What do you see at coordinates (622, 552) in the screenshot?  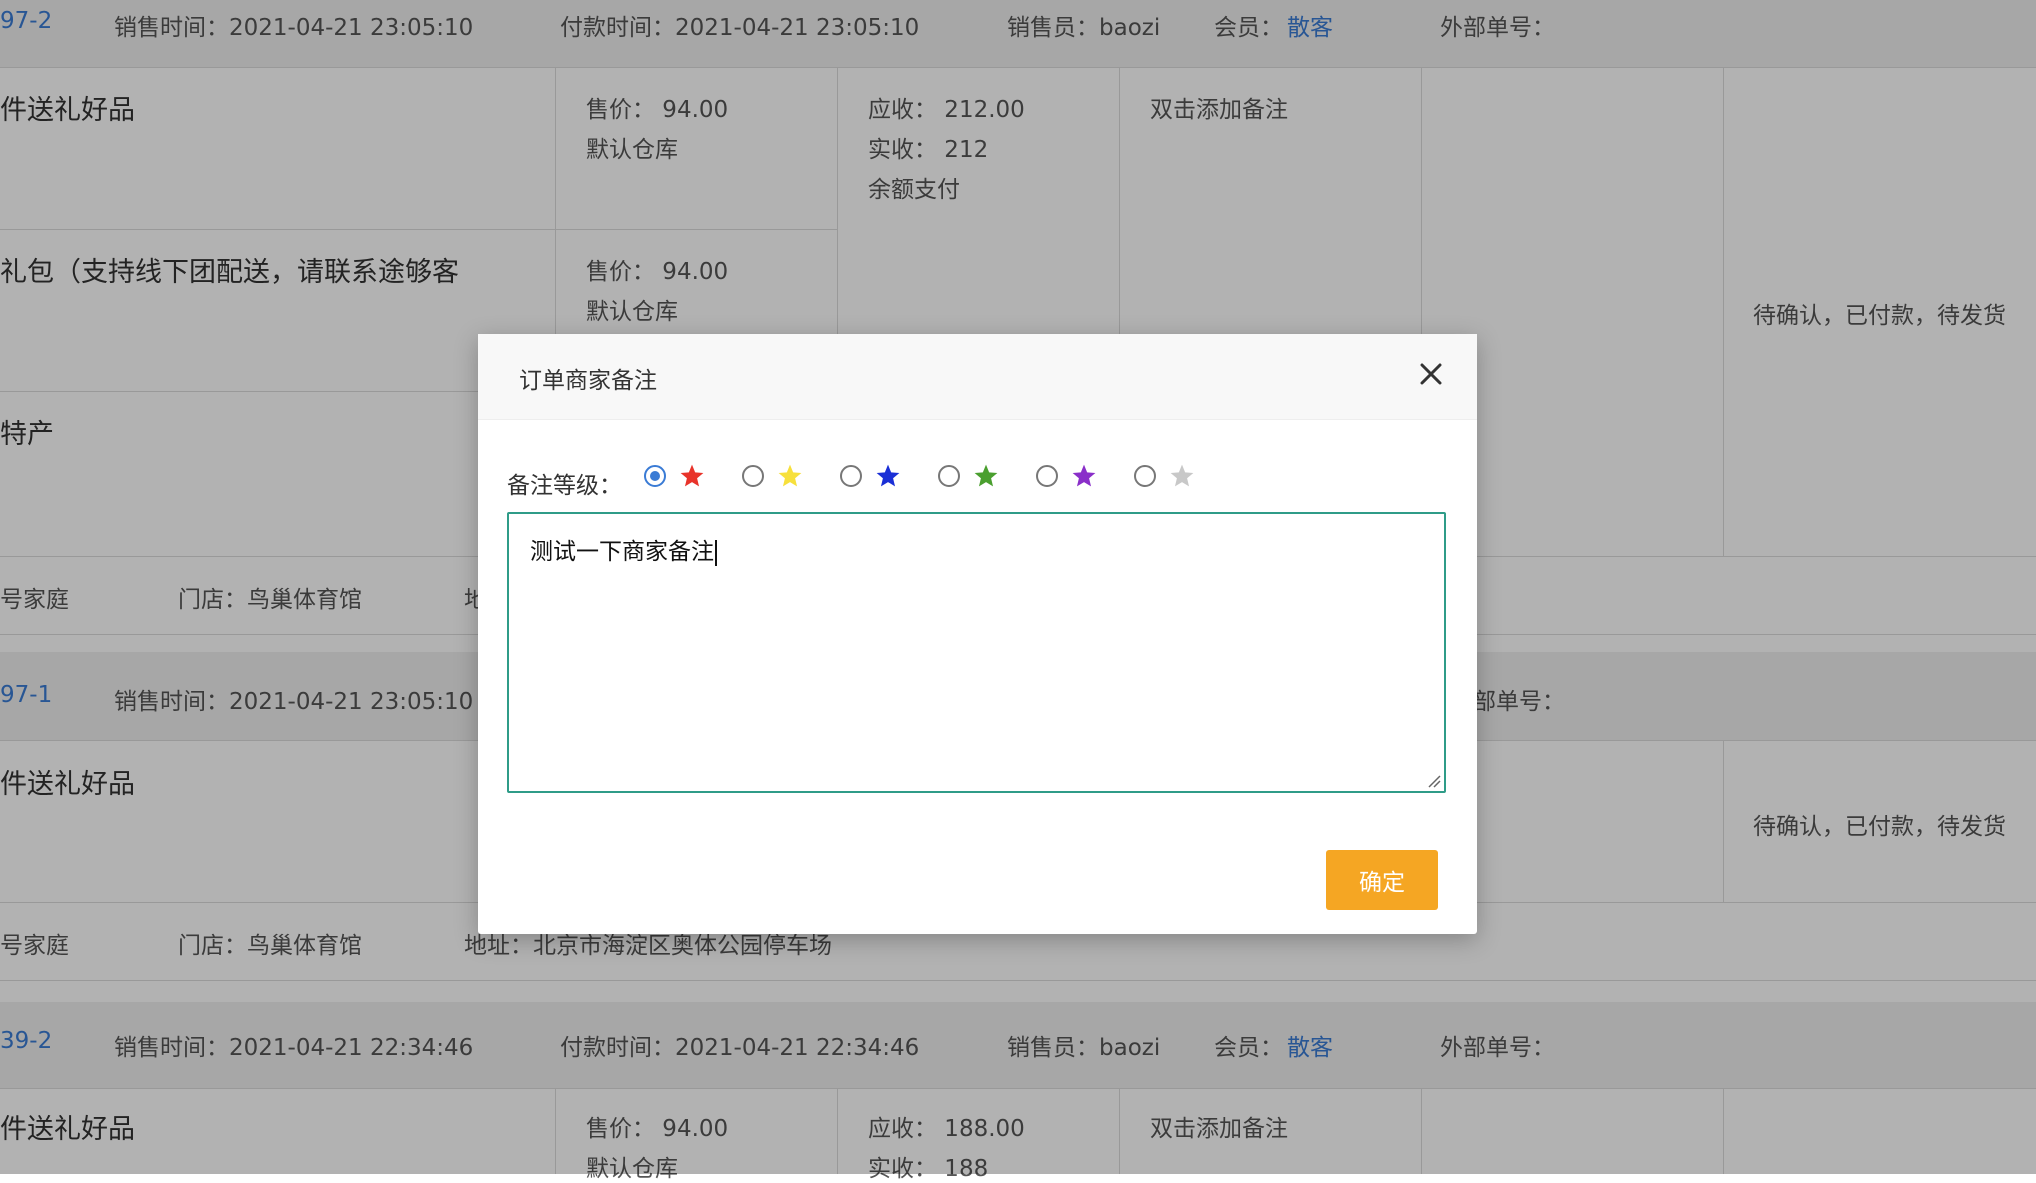 I see `remark-text: 测试一下商家备注` at bounding box center [622, 552].